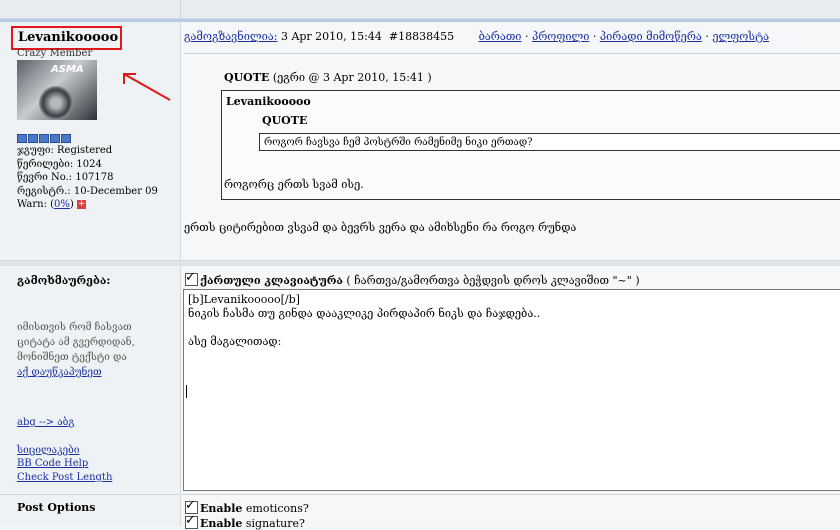  I want to click on keyboard-label: ქართული კლავიატურა, so click(271, 280).